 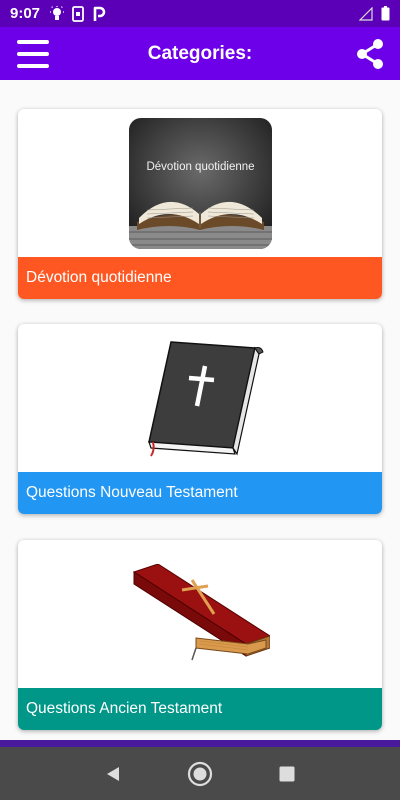 I want to click on phone-screen-icon, so click(x=78, y=13).